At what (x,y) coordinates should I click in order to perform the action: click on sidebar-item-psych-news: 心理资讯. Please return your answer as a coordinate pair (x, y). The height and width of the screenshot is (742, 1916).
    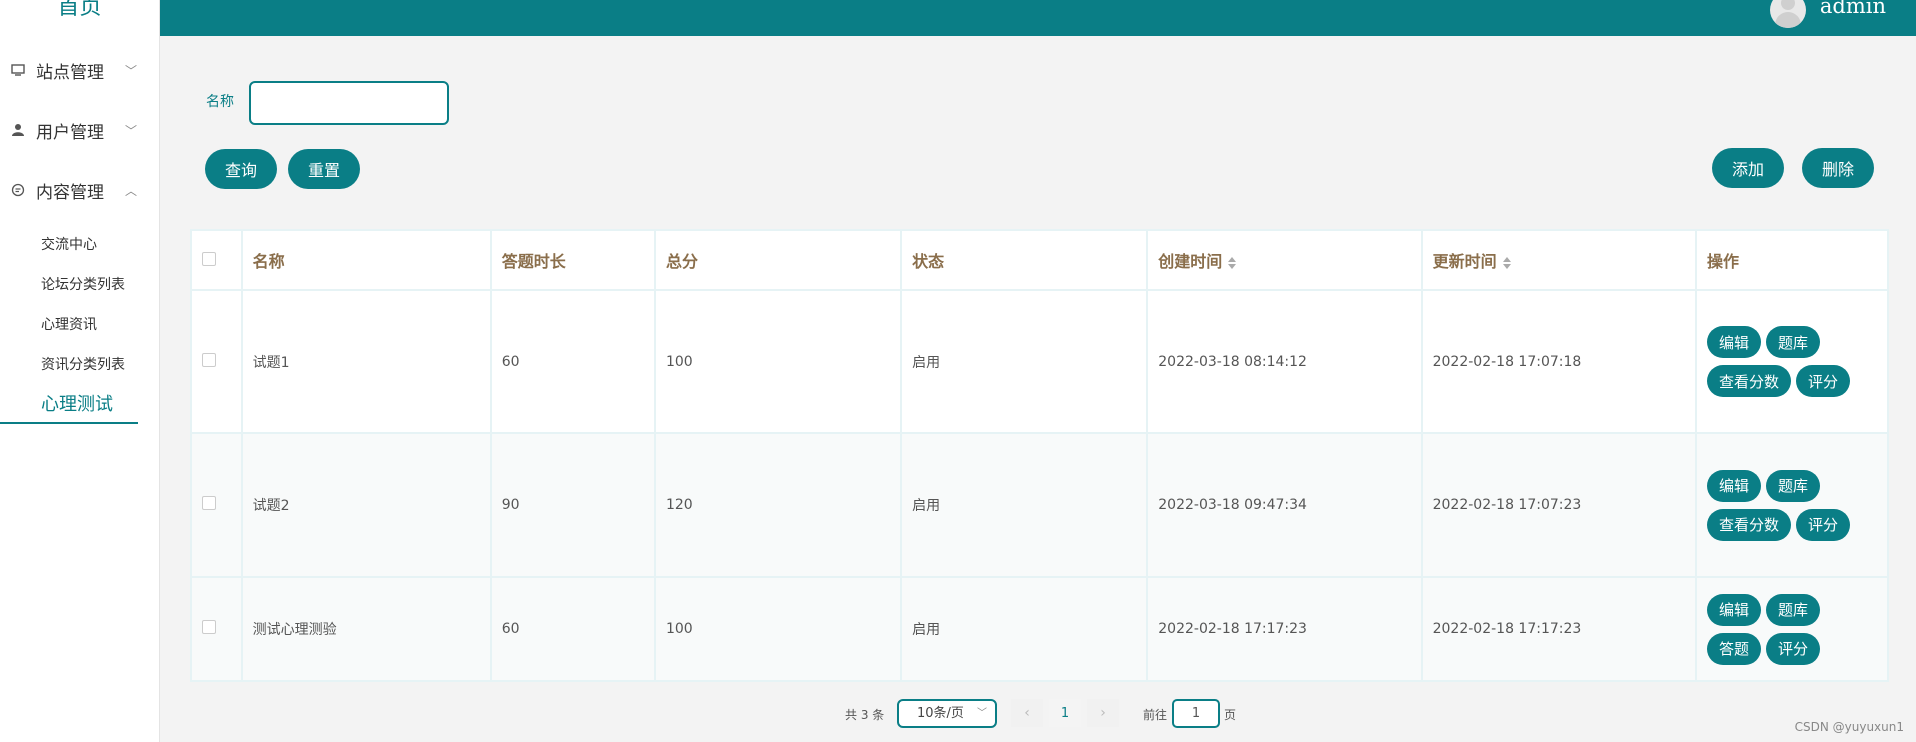
    Looking at the image, I should click on (79, 324).